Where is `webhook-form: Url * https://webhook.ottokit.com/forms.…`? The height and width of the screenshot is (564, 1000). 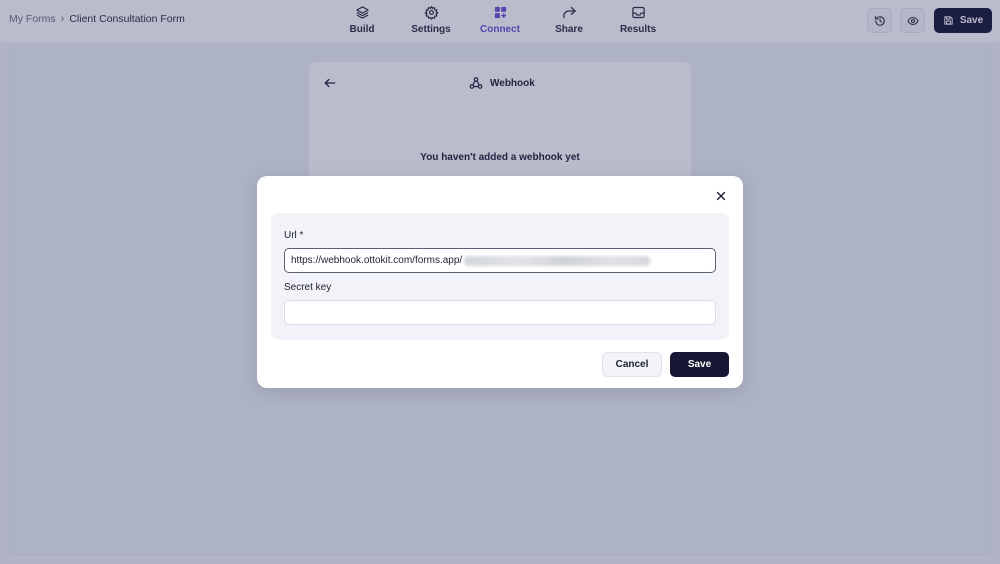 webhook-form: Url * https://webhook.ottokit.com/forms.… is located at coordinates (500, 276).